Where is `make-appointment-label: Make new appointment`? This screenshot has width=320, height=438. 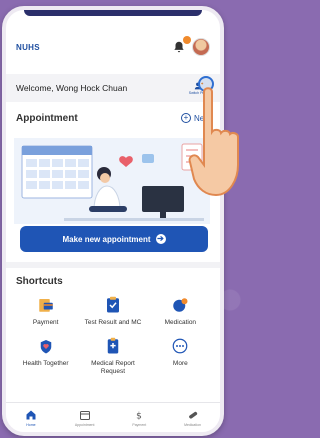 make-appointment-label: Make new appointment is located at coordinates (106, 239).